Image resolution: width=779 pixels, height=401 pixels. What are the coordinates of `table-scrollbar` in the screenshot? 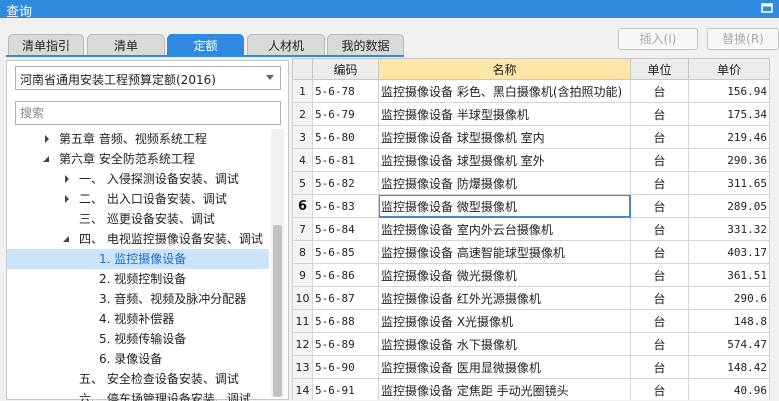 It's located at (774, 229).